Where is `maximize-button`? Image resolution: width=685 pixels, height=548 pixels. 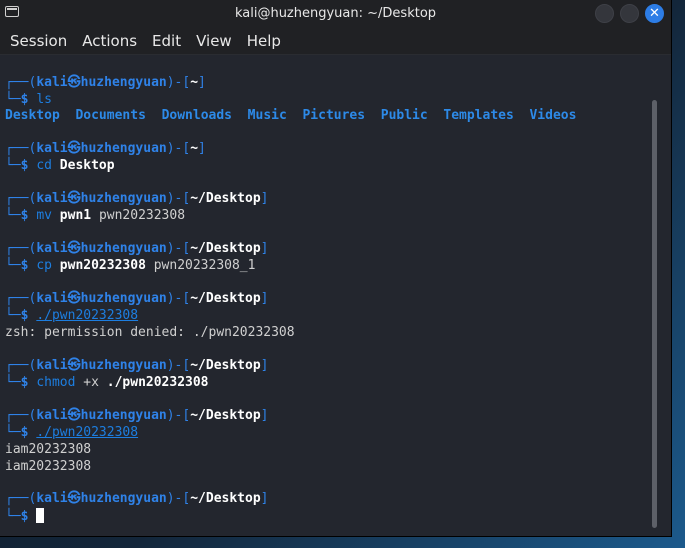 maximize-button is located at coordinates (629, 13).